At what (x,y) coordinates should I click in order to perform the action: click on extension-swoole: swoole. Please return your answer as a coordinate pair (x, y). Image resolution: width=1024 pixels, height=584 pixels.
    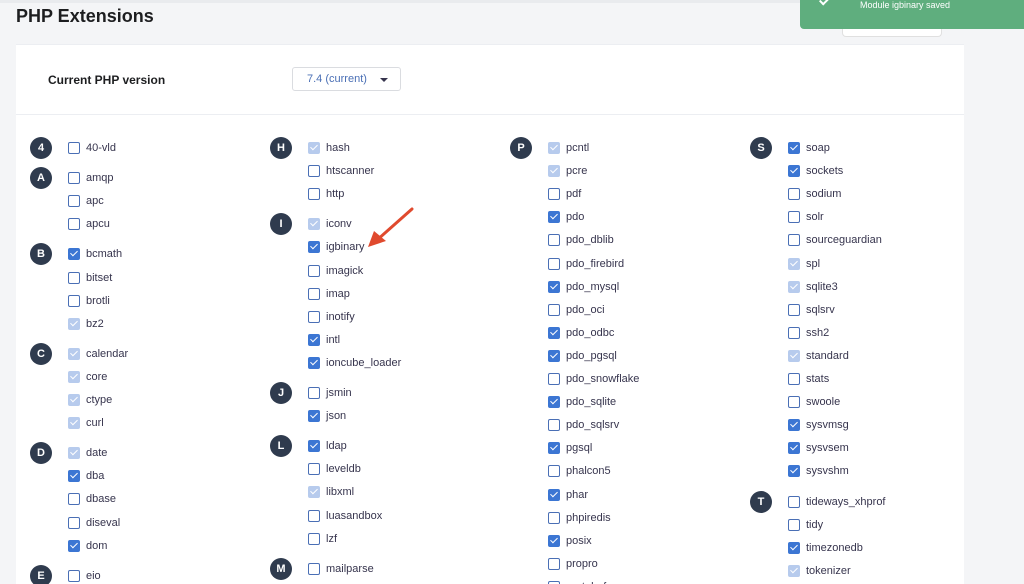
    Looking at the image, I should click on (814, 402).